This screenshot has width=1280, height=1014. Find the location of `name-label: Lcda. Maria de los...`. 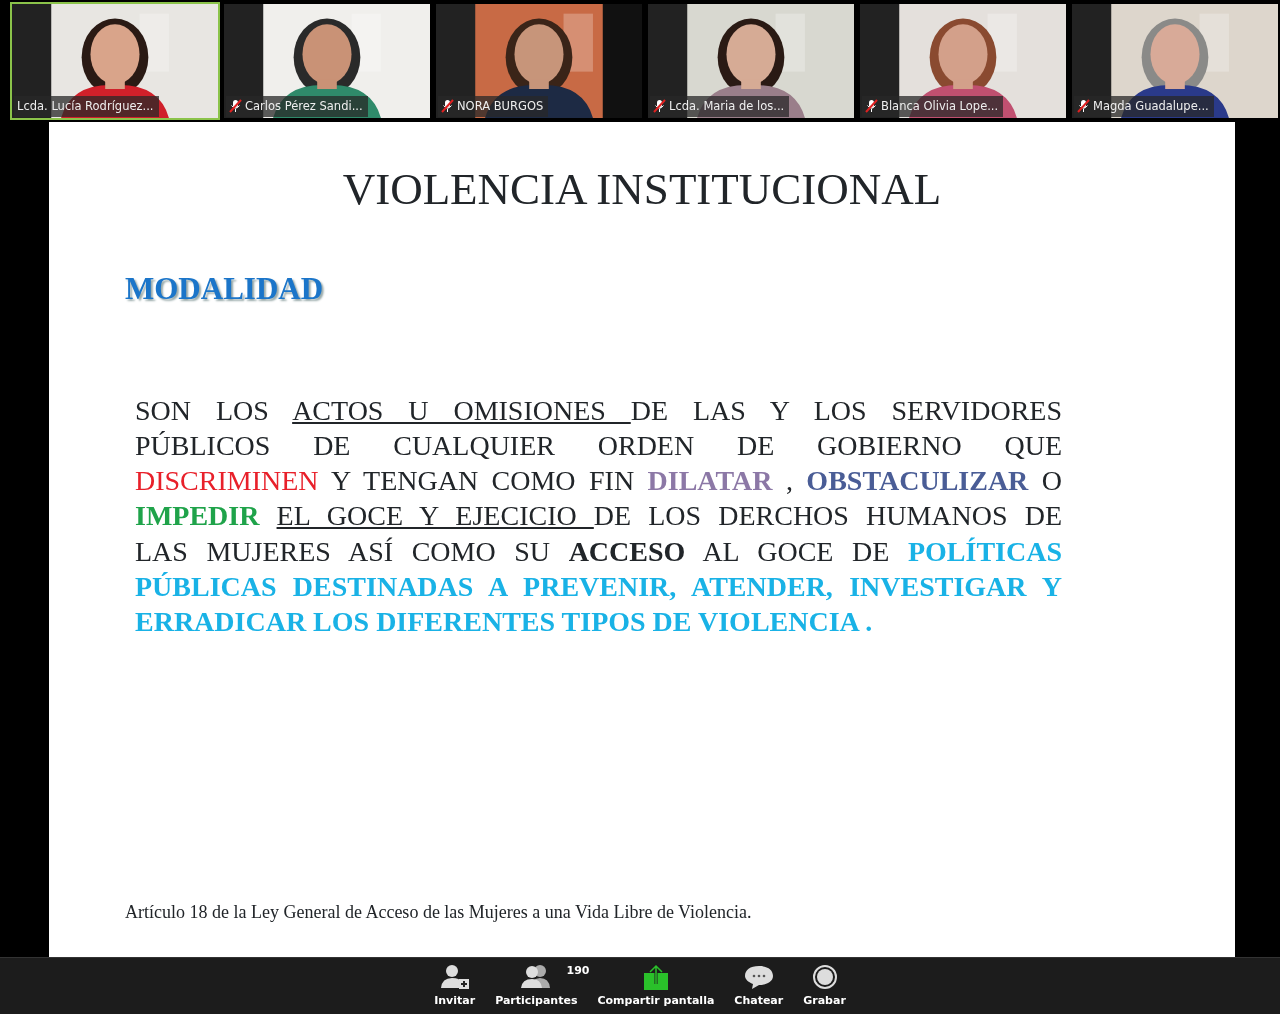

name-label: Lcda. Maria de los... is located at coordinates (720, 106).